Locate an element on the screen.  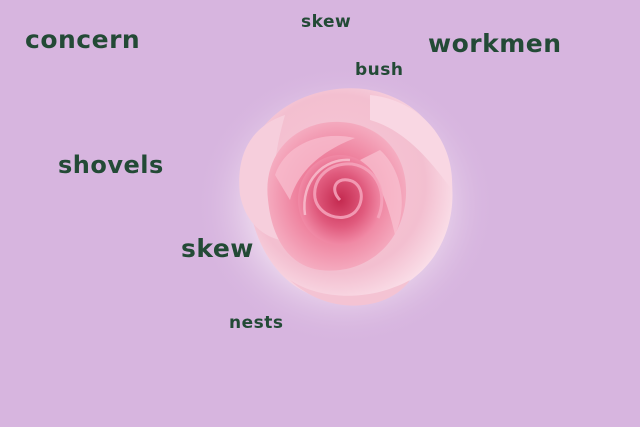
word-bush: bush is located at coordinates (379, 70).